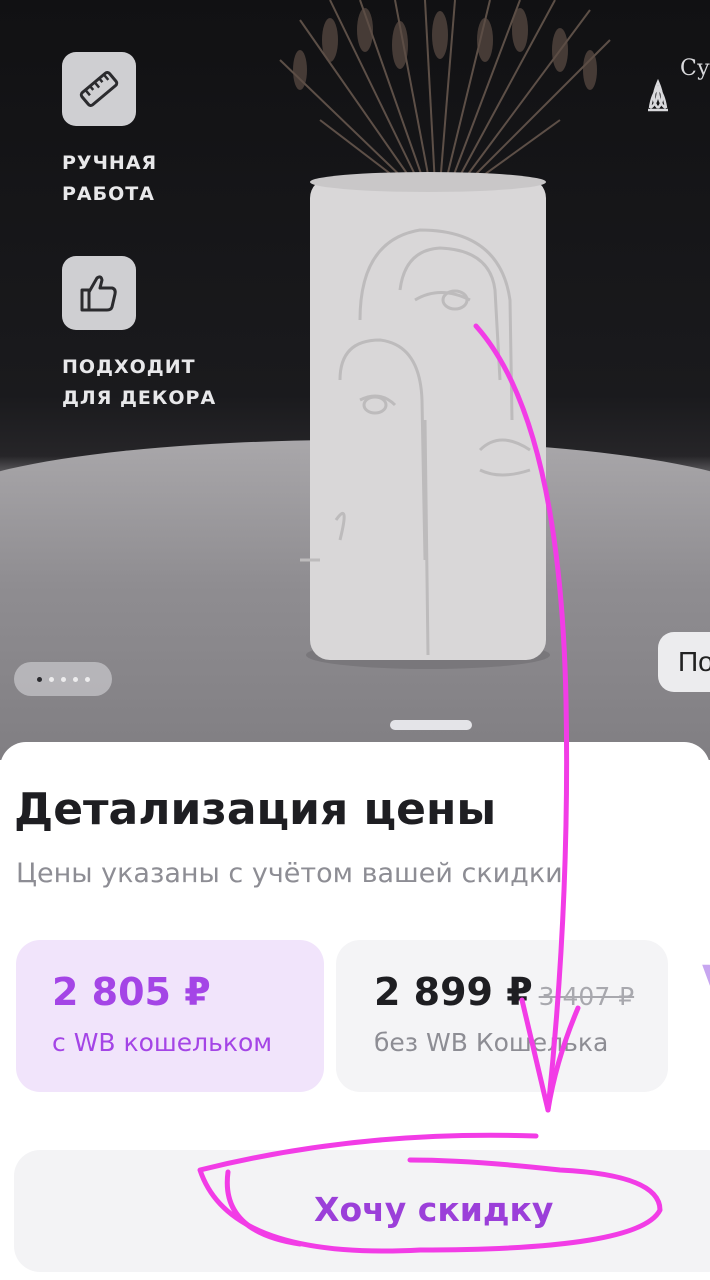  Describe the element at coordinates (453, 992) in the screenshot. I see `regular-price: 2 899 ₽` at that location.